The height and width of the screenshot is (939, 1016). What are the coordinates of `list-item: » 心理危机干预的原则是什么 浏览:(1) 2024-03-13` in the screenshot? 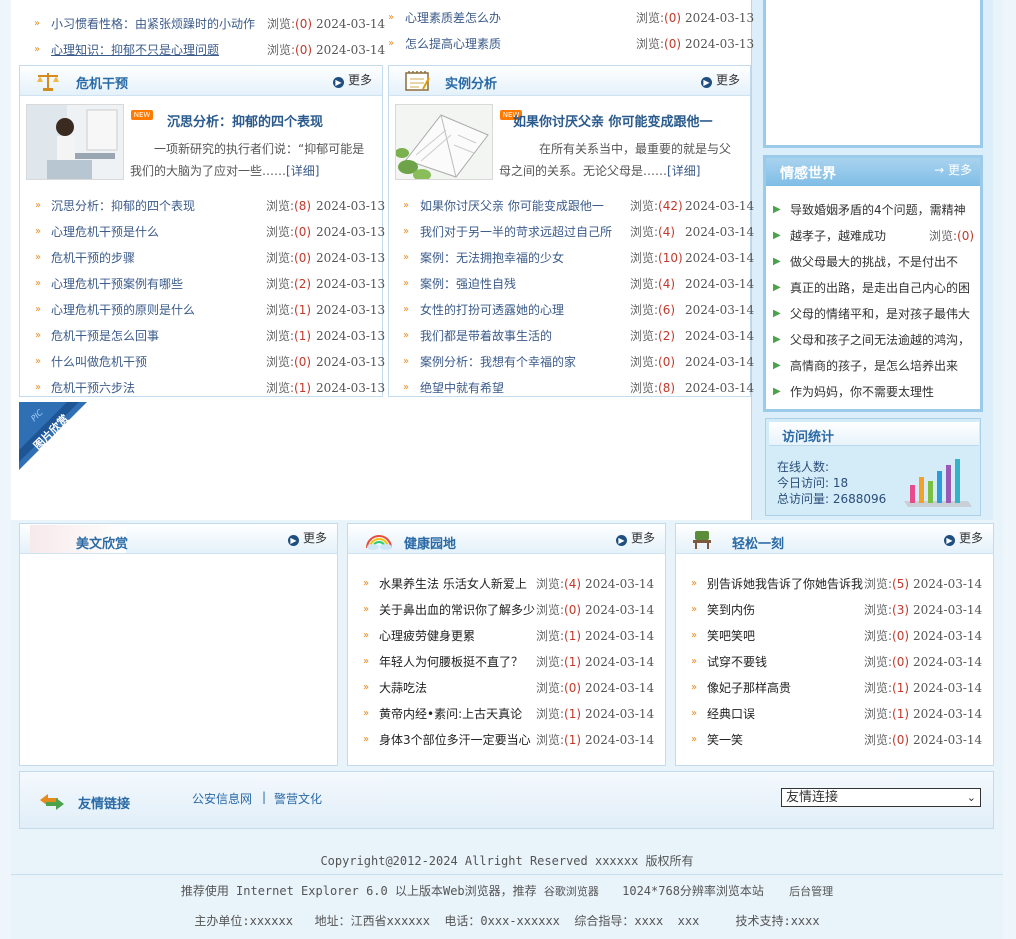 It's located at (202, 310).